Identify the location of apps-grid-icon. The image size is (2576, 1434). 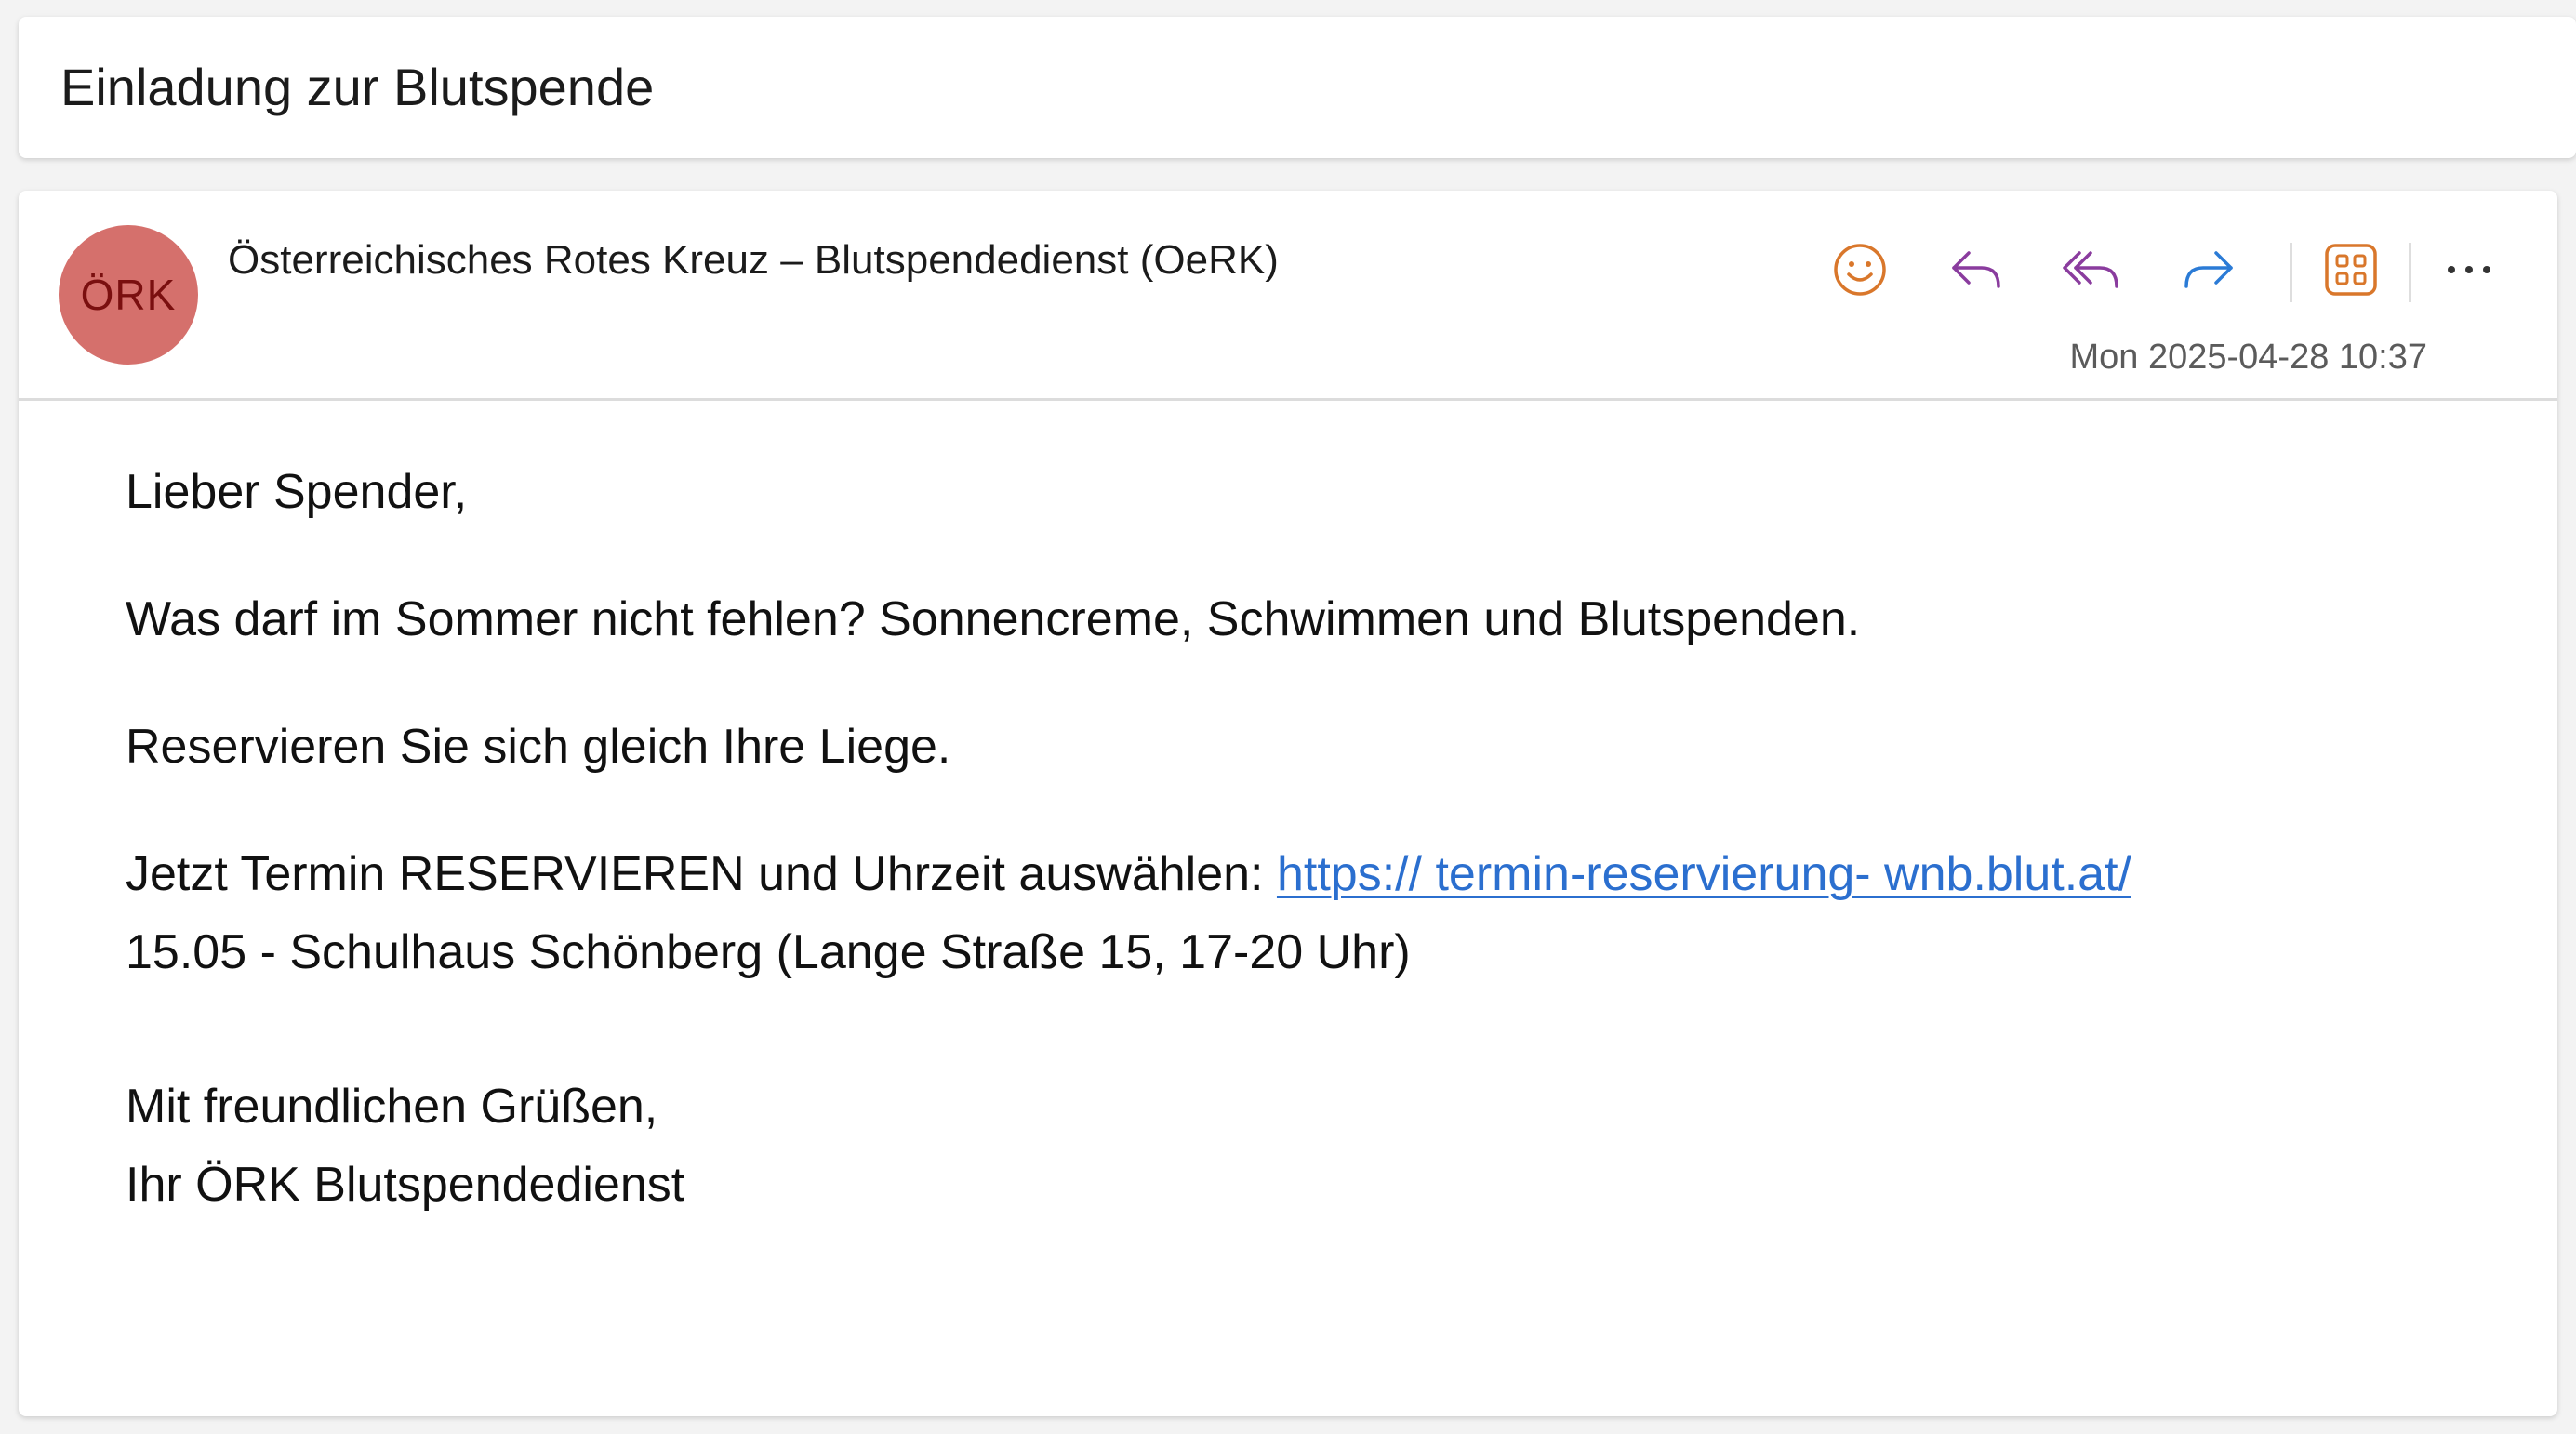
(2351, 272).